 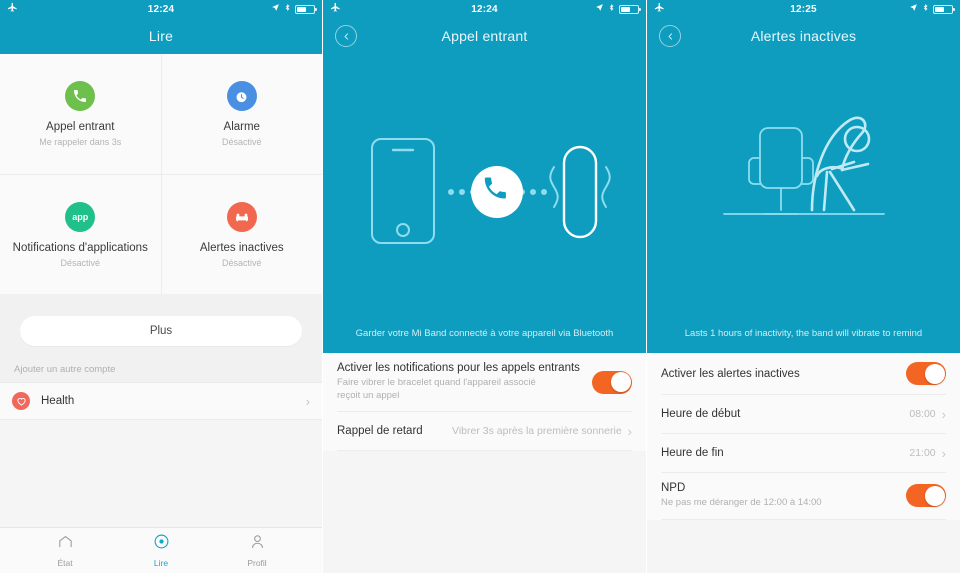 What do you see at coordinates (926, 373) in the screenshot?
I see `toggle-inactivity-alerts` at bounding box center [926, 373].